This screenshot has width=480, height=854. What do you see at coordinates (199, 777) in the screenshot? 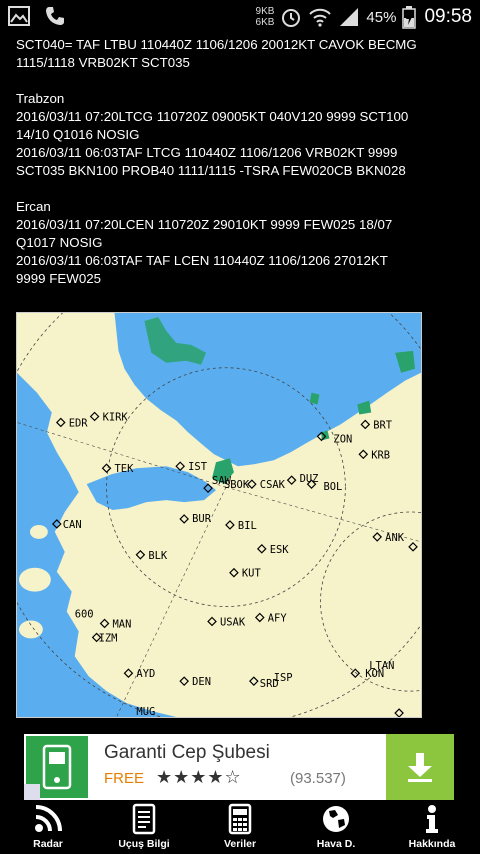
I see `ad-rating-stars: ★★★★☆` at bounding box center [199, 777].